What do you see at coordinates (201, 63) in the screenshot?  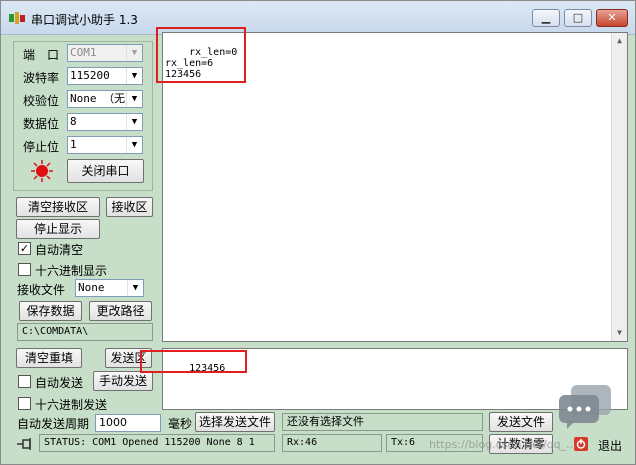 I see `receive-text: rx_len=0 rx_len=6 123456` at bounding box center [201, 63].